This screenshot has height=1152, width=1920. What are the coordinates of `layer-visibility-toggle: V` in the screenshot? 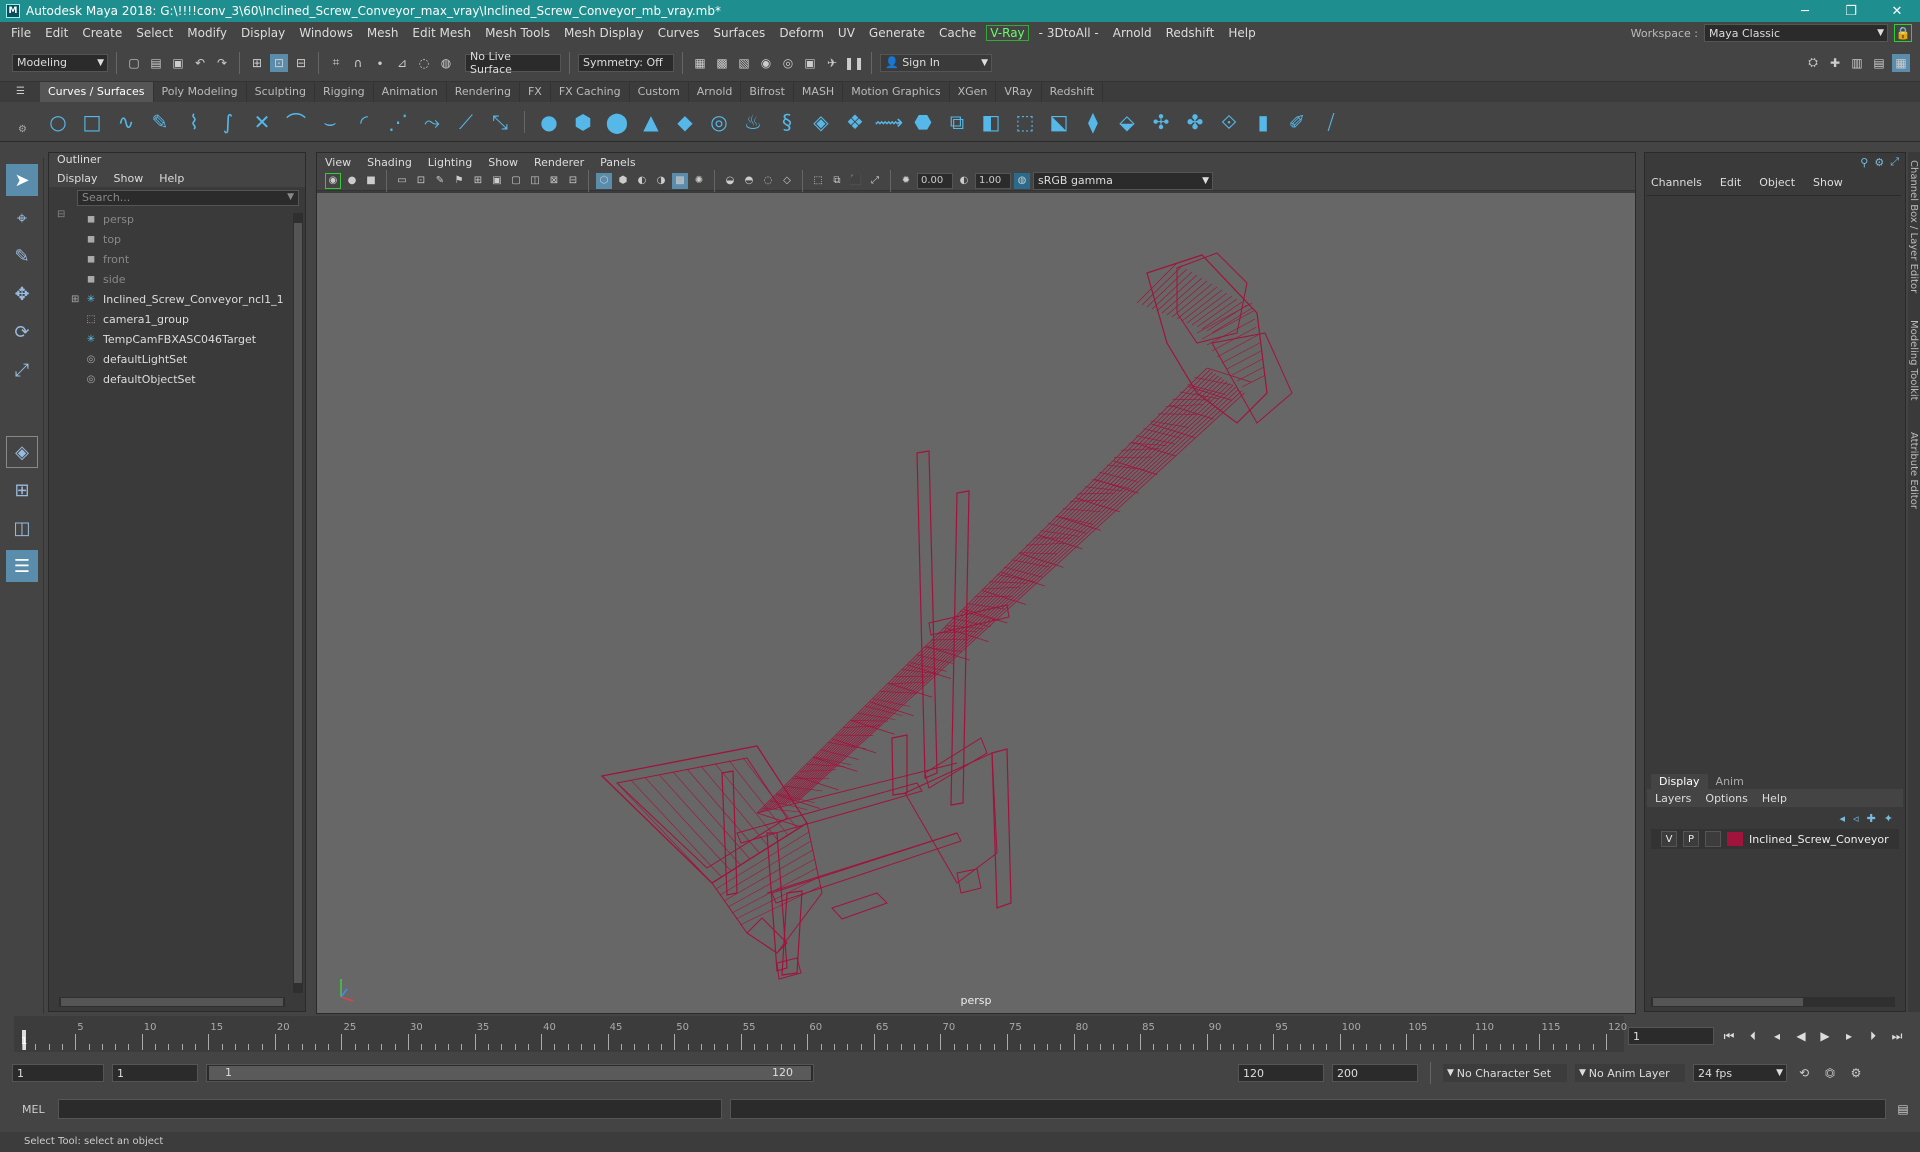 It's located at (1669, 839).